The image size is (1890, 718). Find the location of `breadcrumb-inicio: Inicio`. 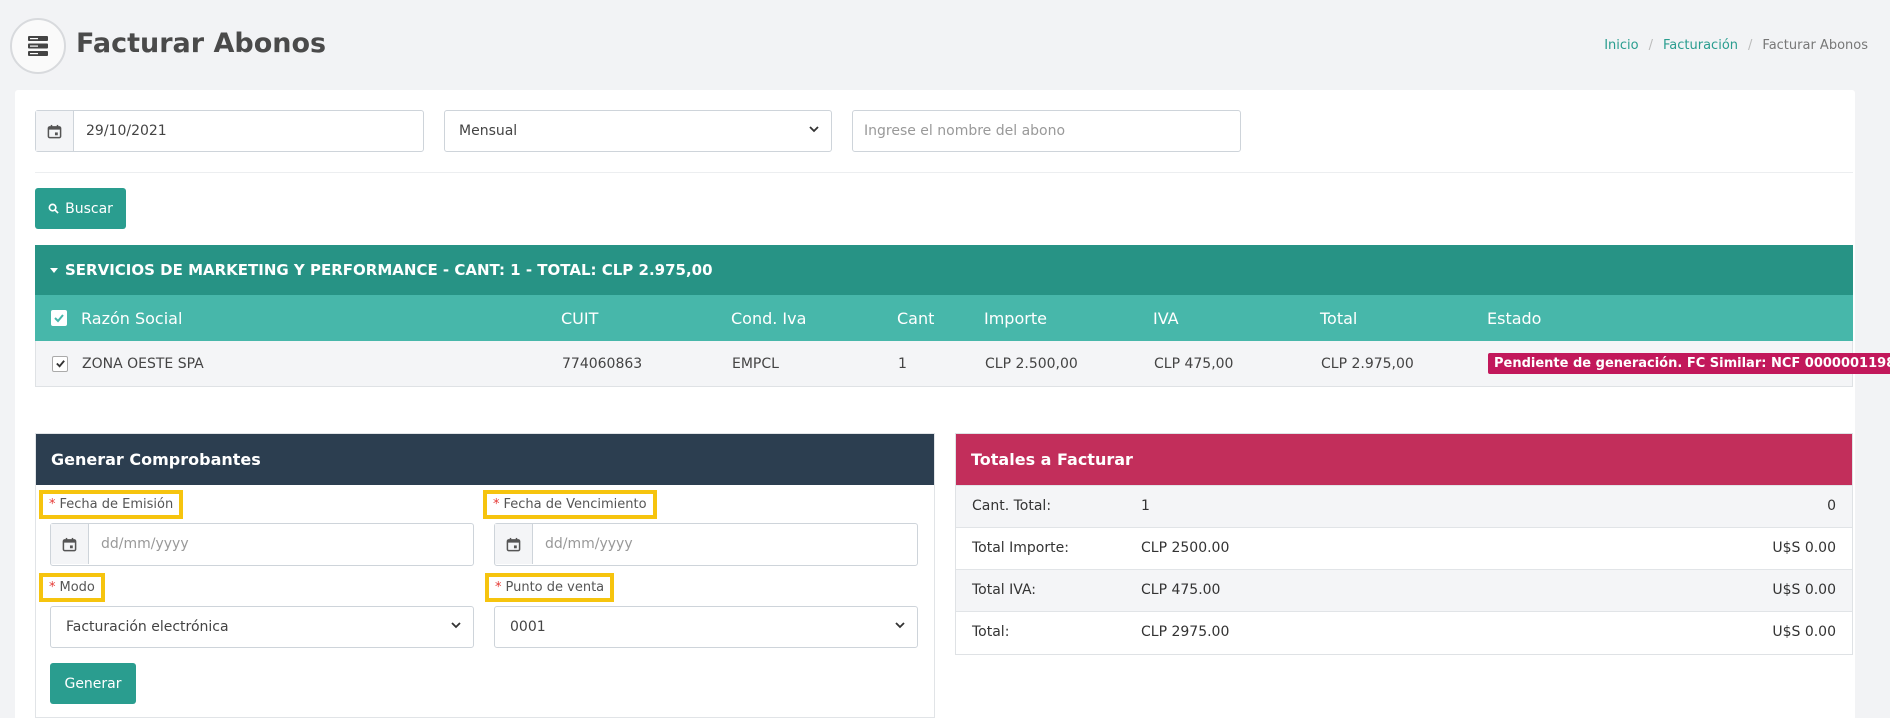

breadcrumb-inicio: Inicio is located at coordinates (1621, 45).